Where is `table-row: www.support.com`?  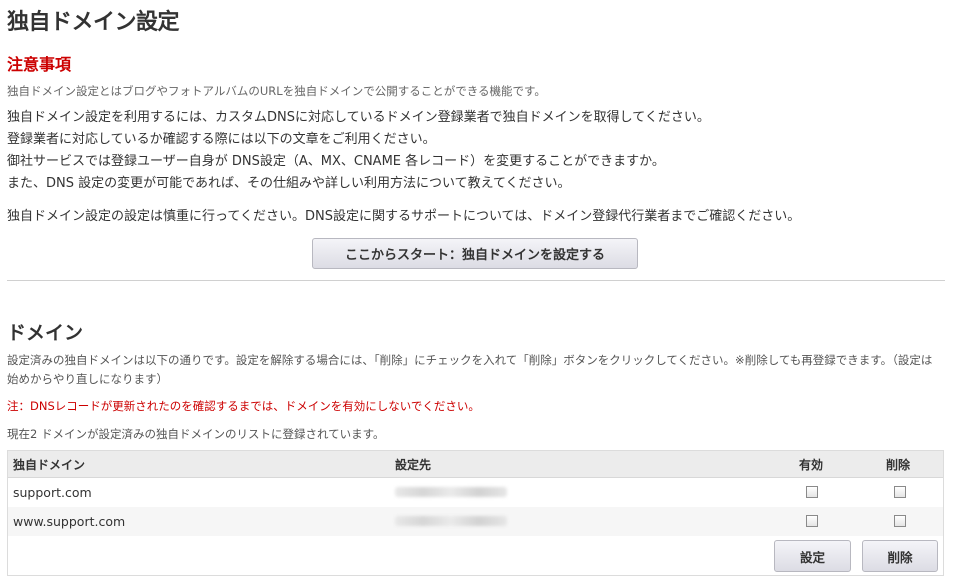
table-row: www.support.com is located at coordinates (475, 521).